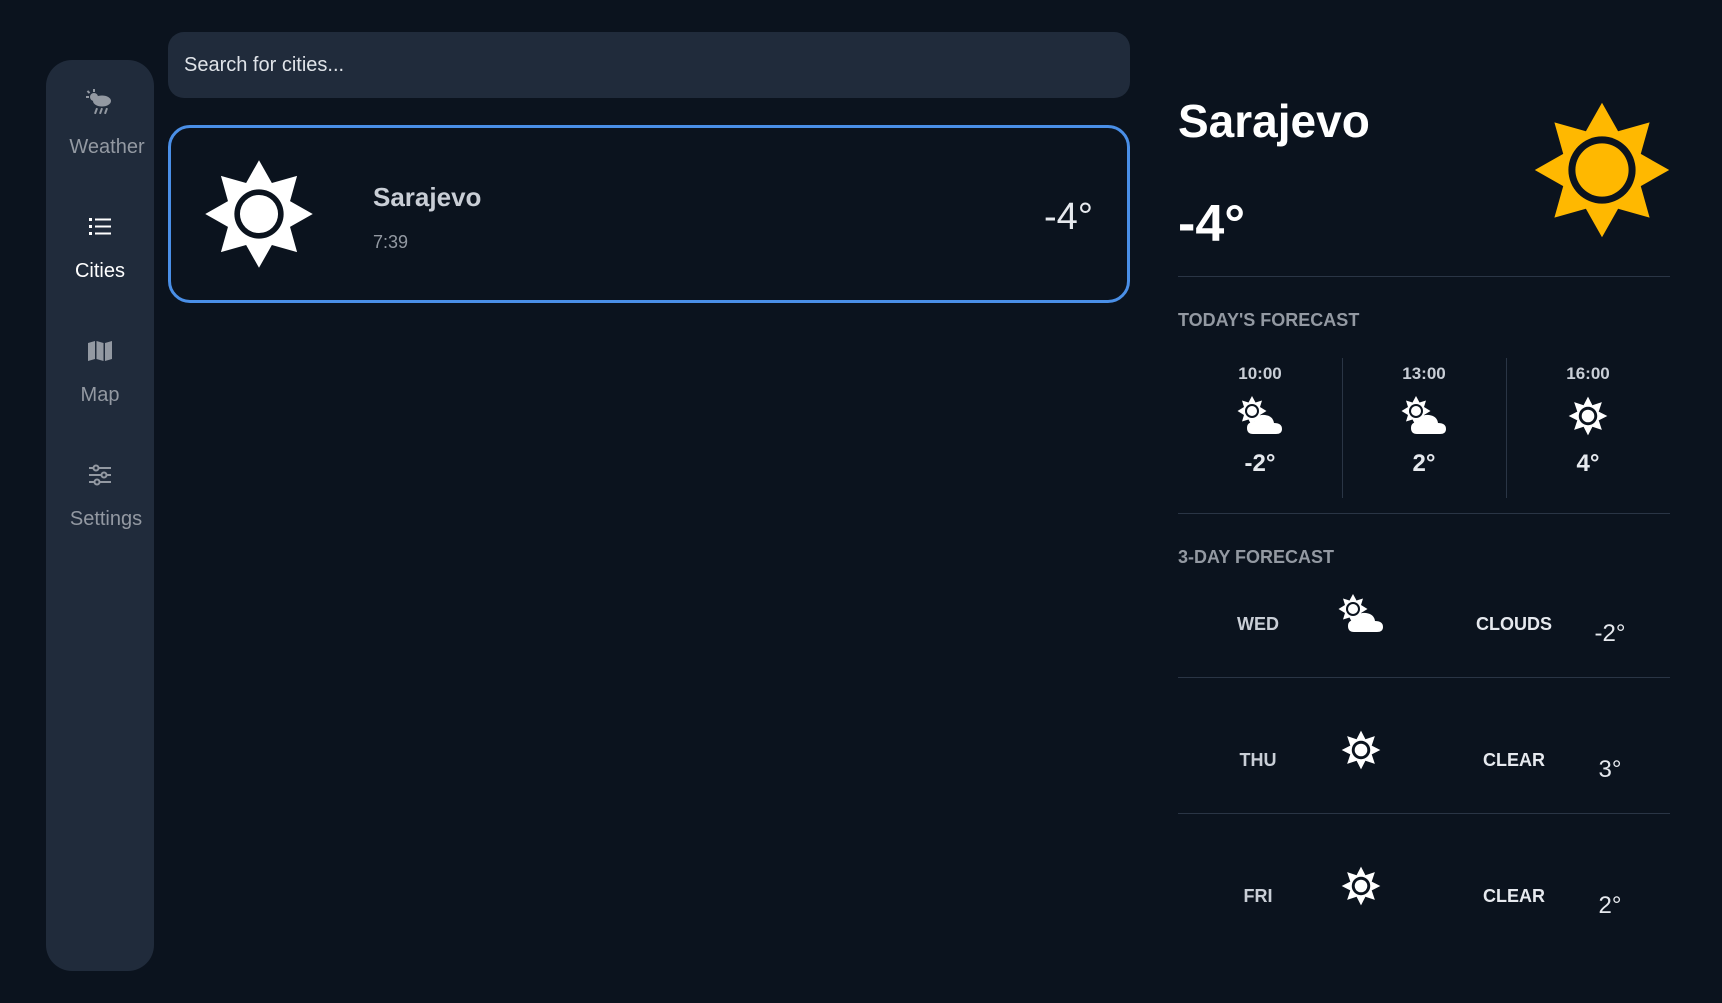 The width and height of the screenshot is (1722, 1003). Describe the element at coordinates (100, 103) in the screenshot. I see `weather-icon` at that location.